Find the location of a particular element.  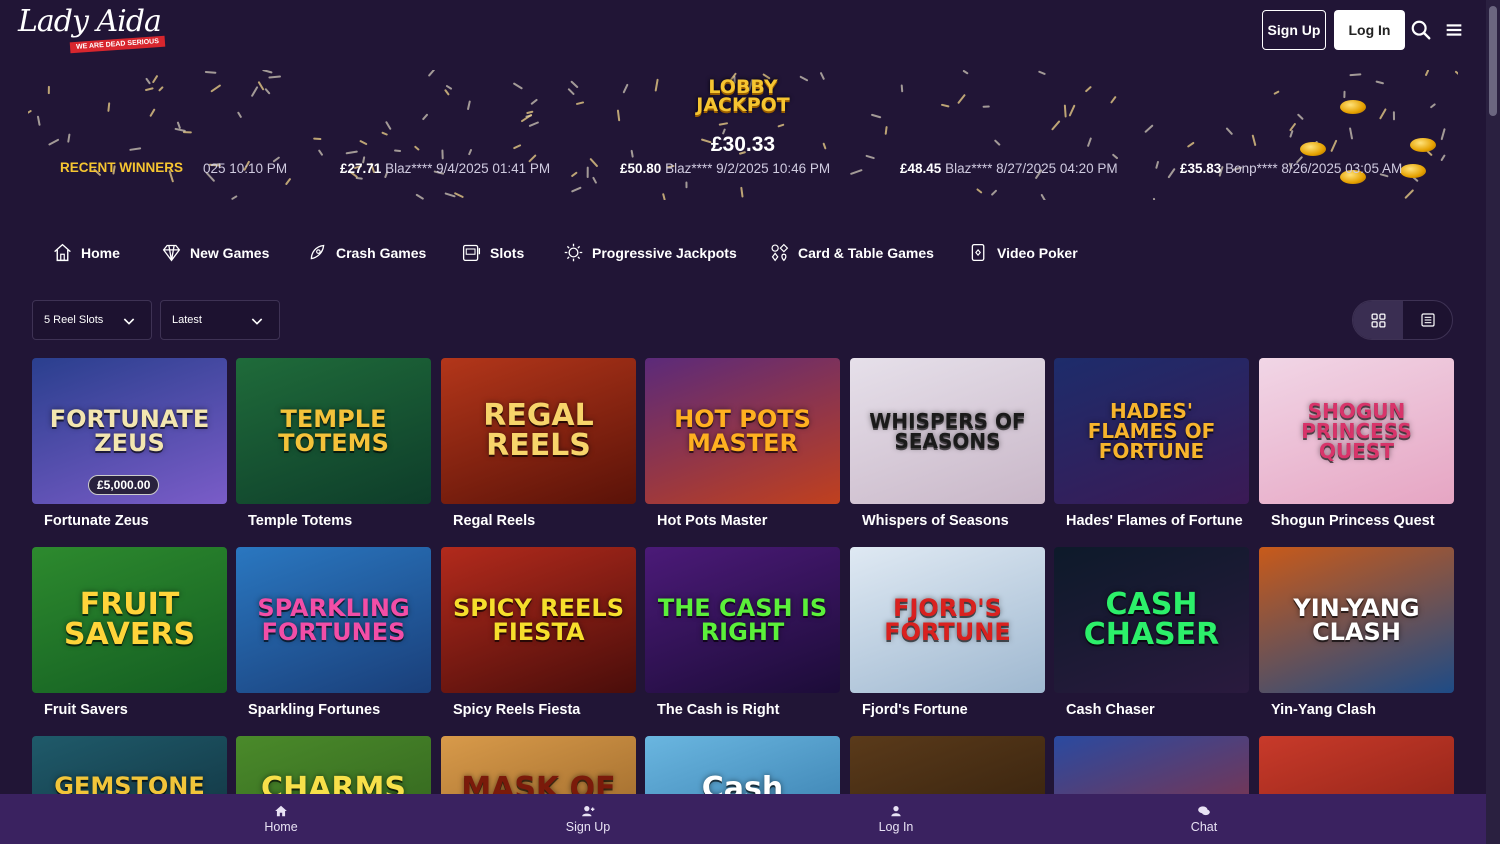

chat-icon is located at coordinates (1204, 811).